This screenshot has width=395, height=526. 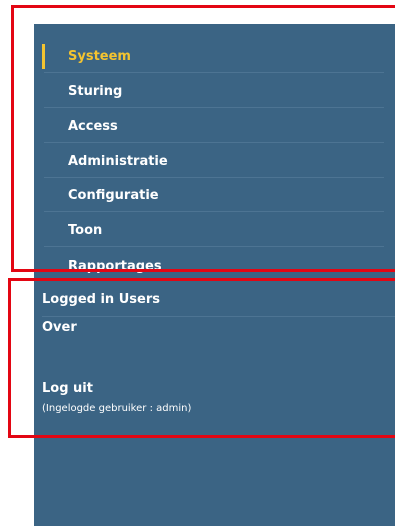 What do you see at coordinates (214, 91) in the screenshot?
I see `submenu-item-sturing: Sturing` at bounding box center [214, 91].